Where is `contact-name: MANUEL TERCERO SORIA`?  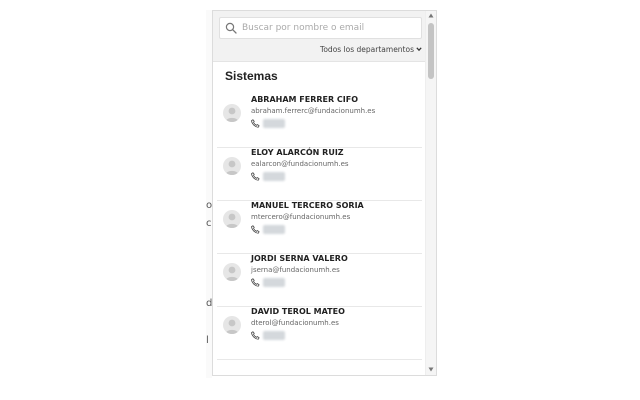 contact-name: MANUEL TERCERO SORIA is located at coordinates (307, 205).